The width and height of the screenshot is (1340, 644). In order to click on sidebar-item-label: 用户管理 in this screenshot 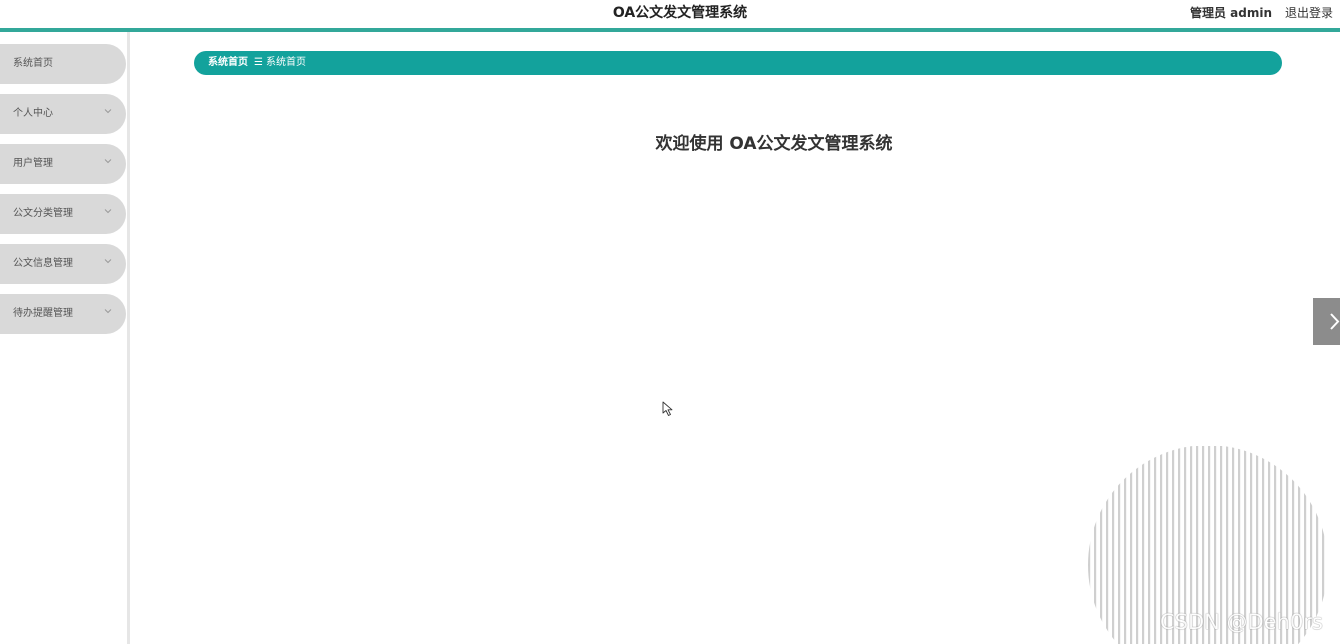, I will do `click(33, 163)`.